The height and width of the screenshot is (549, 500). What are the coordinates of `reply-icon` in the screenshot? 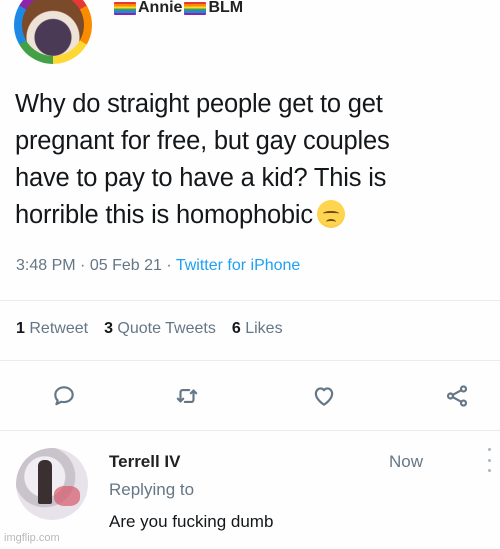 It's located at (64, 396).